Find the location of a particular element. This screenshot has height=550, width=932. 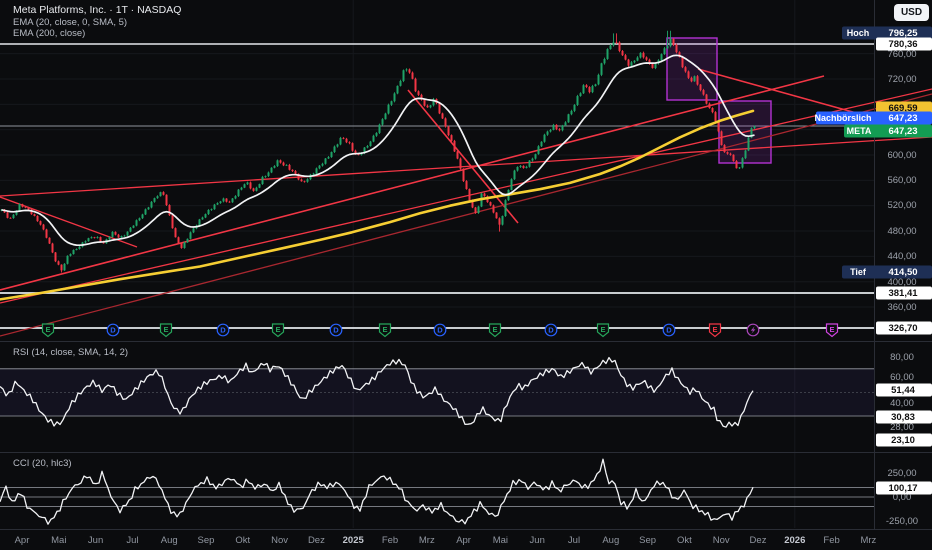

ema20-legend: EMA (20, close, 0, SMA, 5) is located at coordinates (70, 22).